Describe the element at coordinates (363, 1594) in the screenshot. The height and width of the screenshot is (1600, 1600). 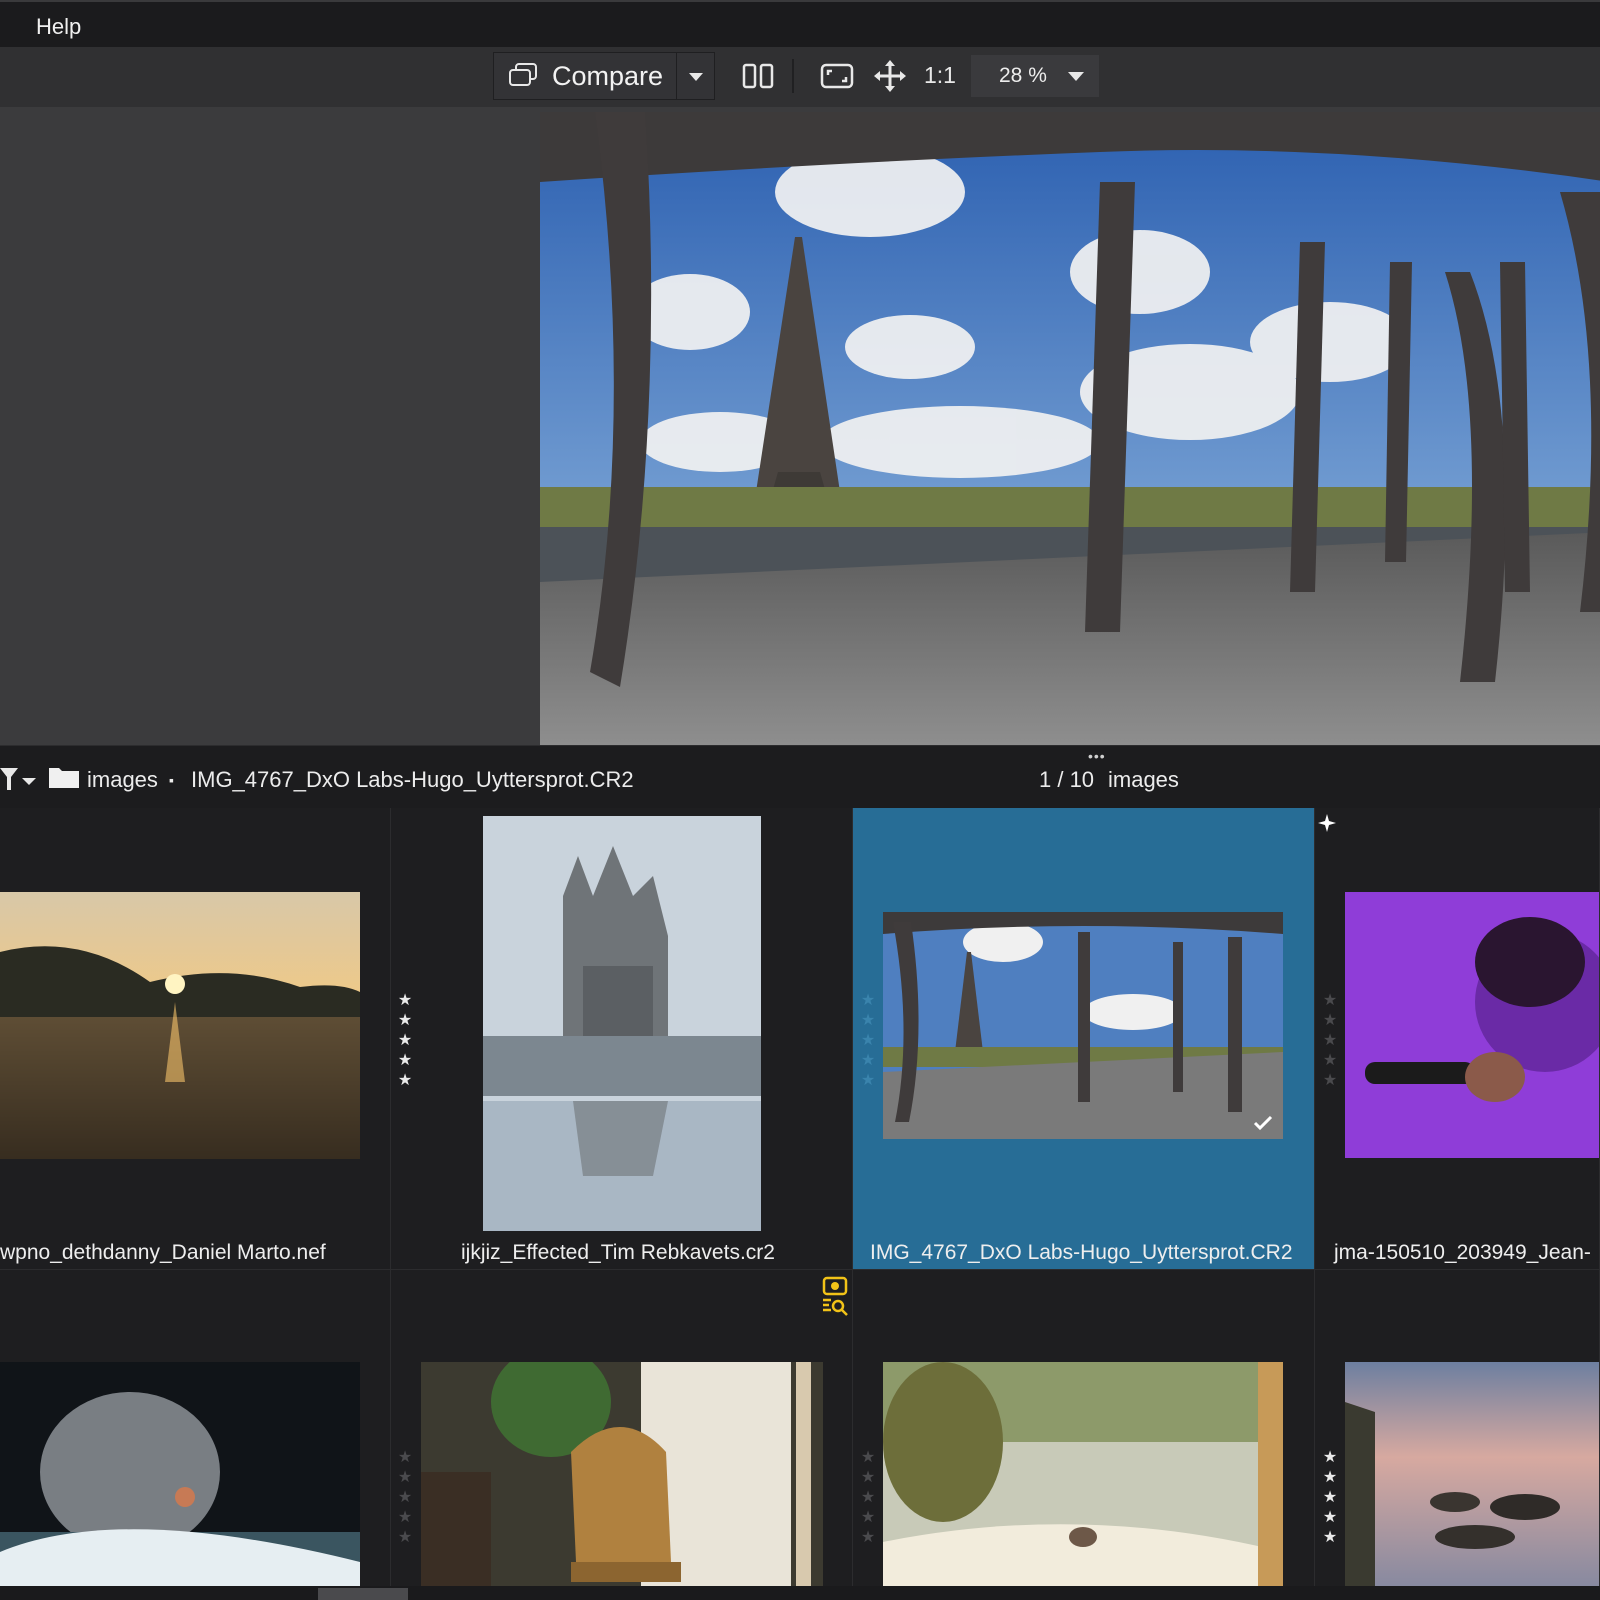
I see `scrollbar-thumb` at that location.